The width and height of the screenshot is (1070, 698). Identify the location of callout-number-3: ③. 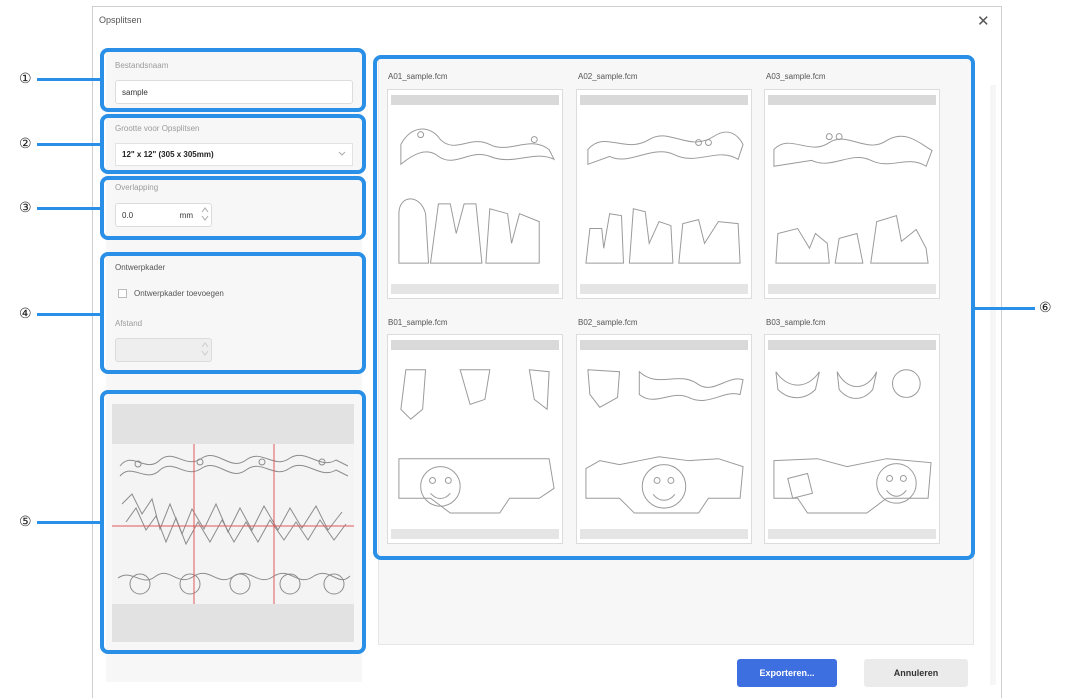
(25, 207).